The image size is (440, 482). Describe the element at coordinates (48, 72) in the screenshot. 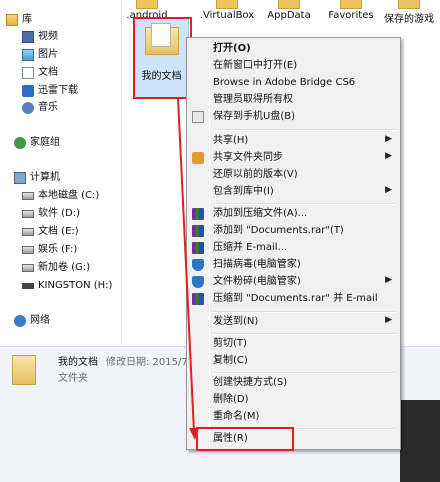

I see `nav-documents-label: 文档` at that location.